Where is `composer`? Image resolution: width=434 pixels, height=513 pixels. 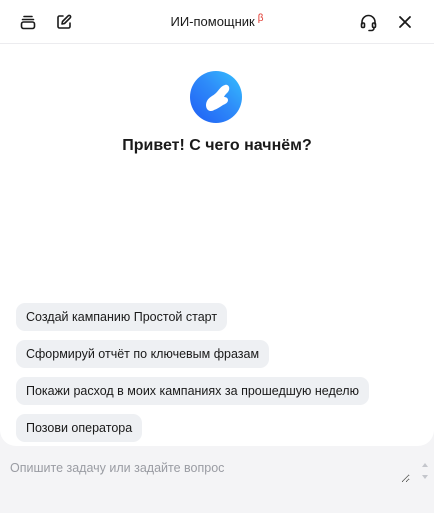
composer is located at coordinates (217, 482).